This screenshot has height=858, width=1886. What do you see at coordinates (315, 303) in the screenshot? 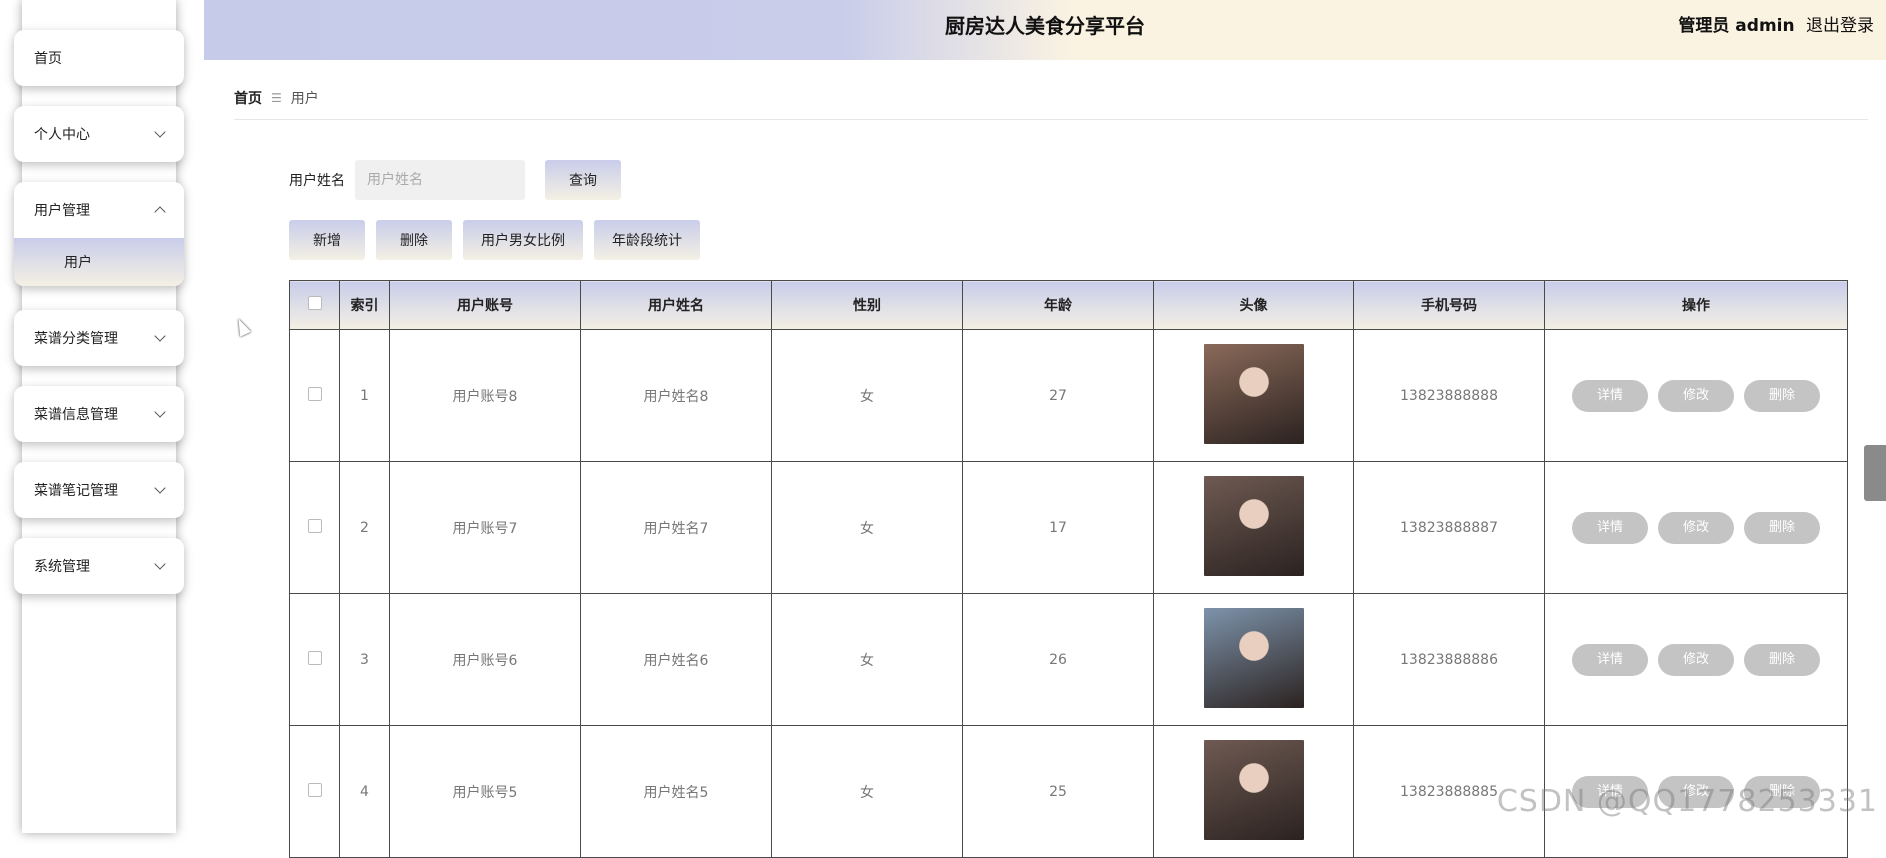
I see `select-all-checkbox` at bounding box center [315, 303].